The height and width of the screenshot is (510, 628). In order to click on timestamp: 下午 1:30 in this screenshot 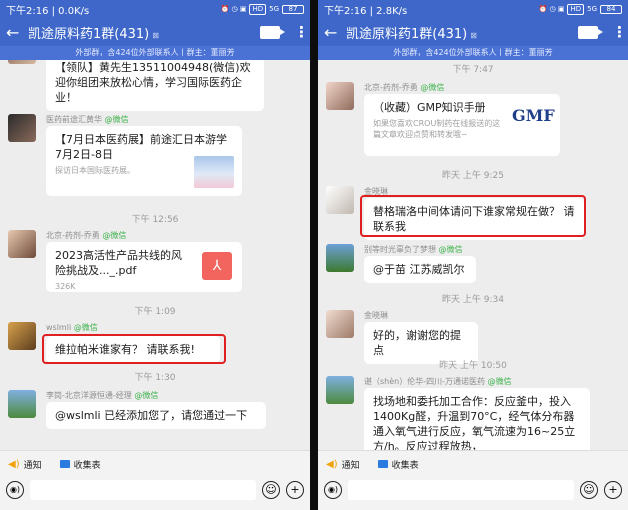, I will do `click(155, 378)`.